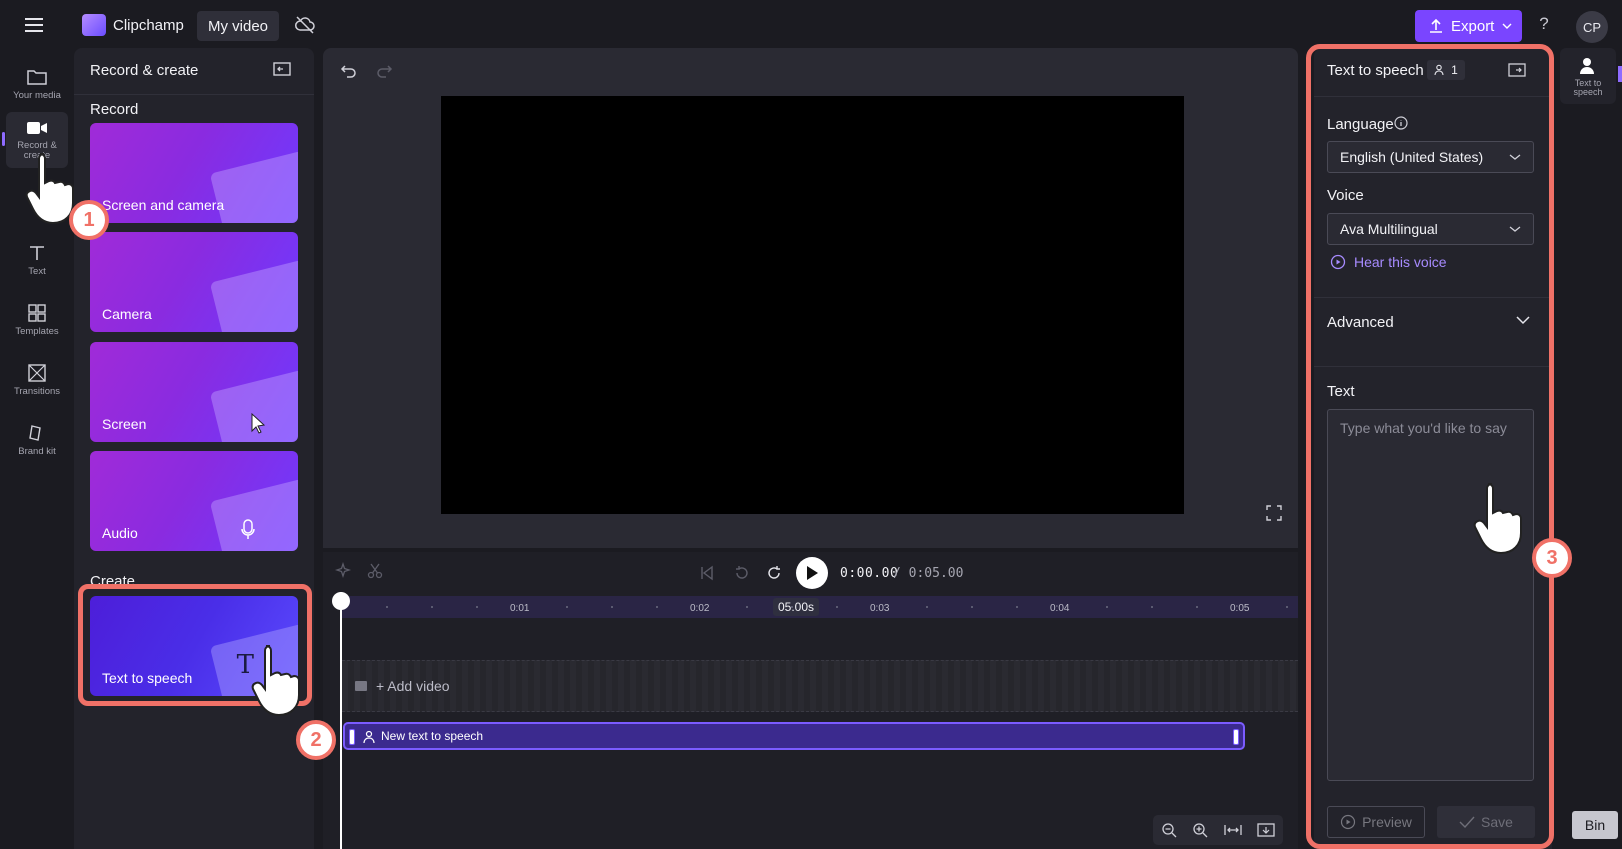 This screenshot has width=1622, height=849. Describe the element at coordinates (1274, 513) in the screenshot. I see `fullscreen-icon` at that location.